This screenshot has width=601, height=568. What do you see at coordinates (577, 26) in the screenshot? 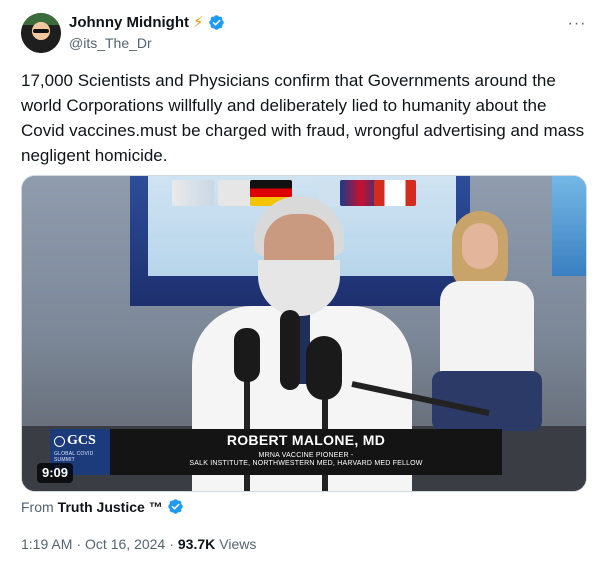
I see `more-options-icon: ···` at bounding box center [577, 26].